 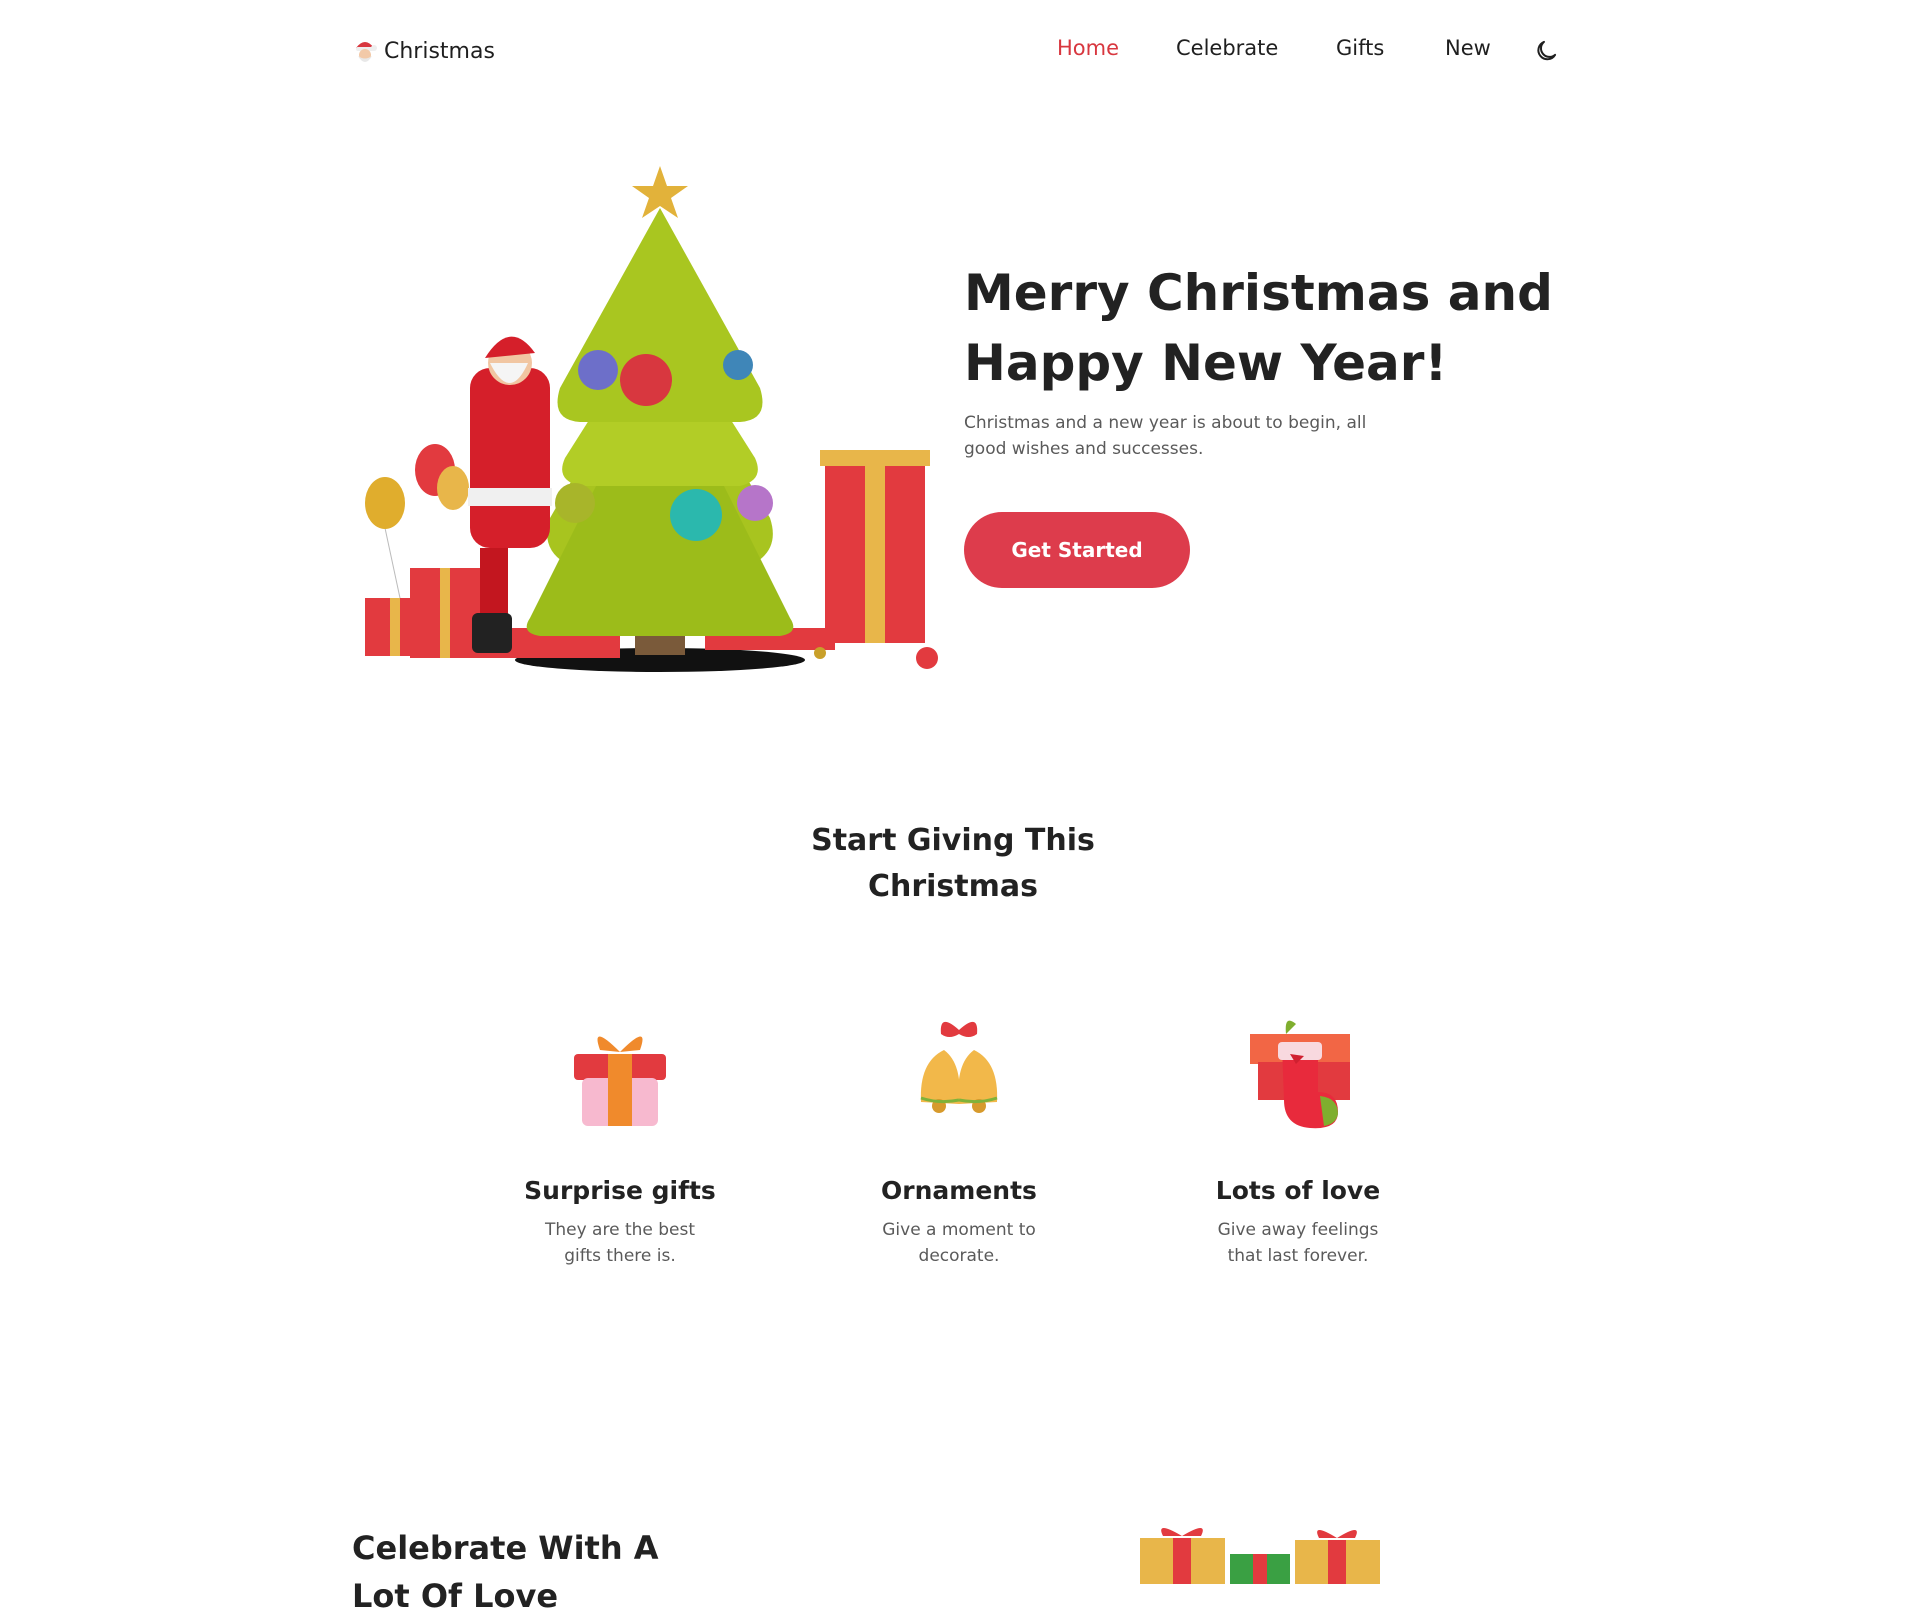 I want to click on card-text: Give a moment to decorate., so click(x=959, y=1243).